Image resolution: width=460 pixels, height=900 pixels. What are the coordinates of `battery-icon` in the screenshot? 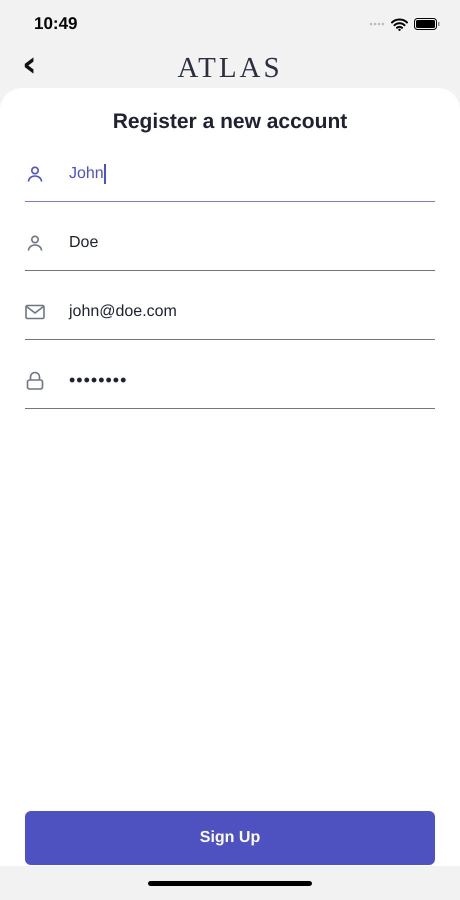 It's located at (427, 24).